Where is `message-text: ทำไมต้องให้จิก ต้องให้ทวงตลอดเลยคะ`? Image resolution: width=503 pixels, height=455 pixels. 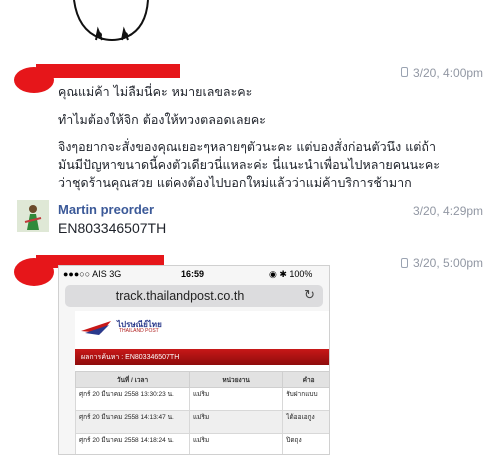 message-text: ทำไมต้องให้จิก ต้องให้ทวงตลอดเลยคะ is located at coordinates (162, 119).